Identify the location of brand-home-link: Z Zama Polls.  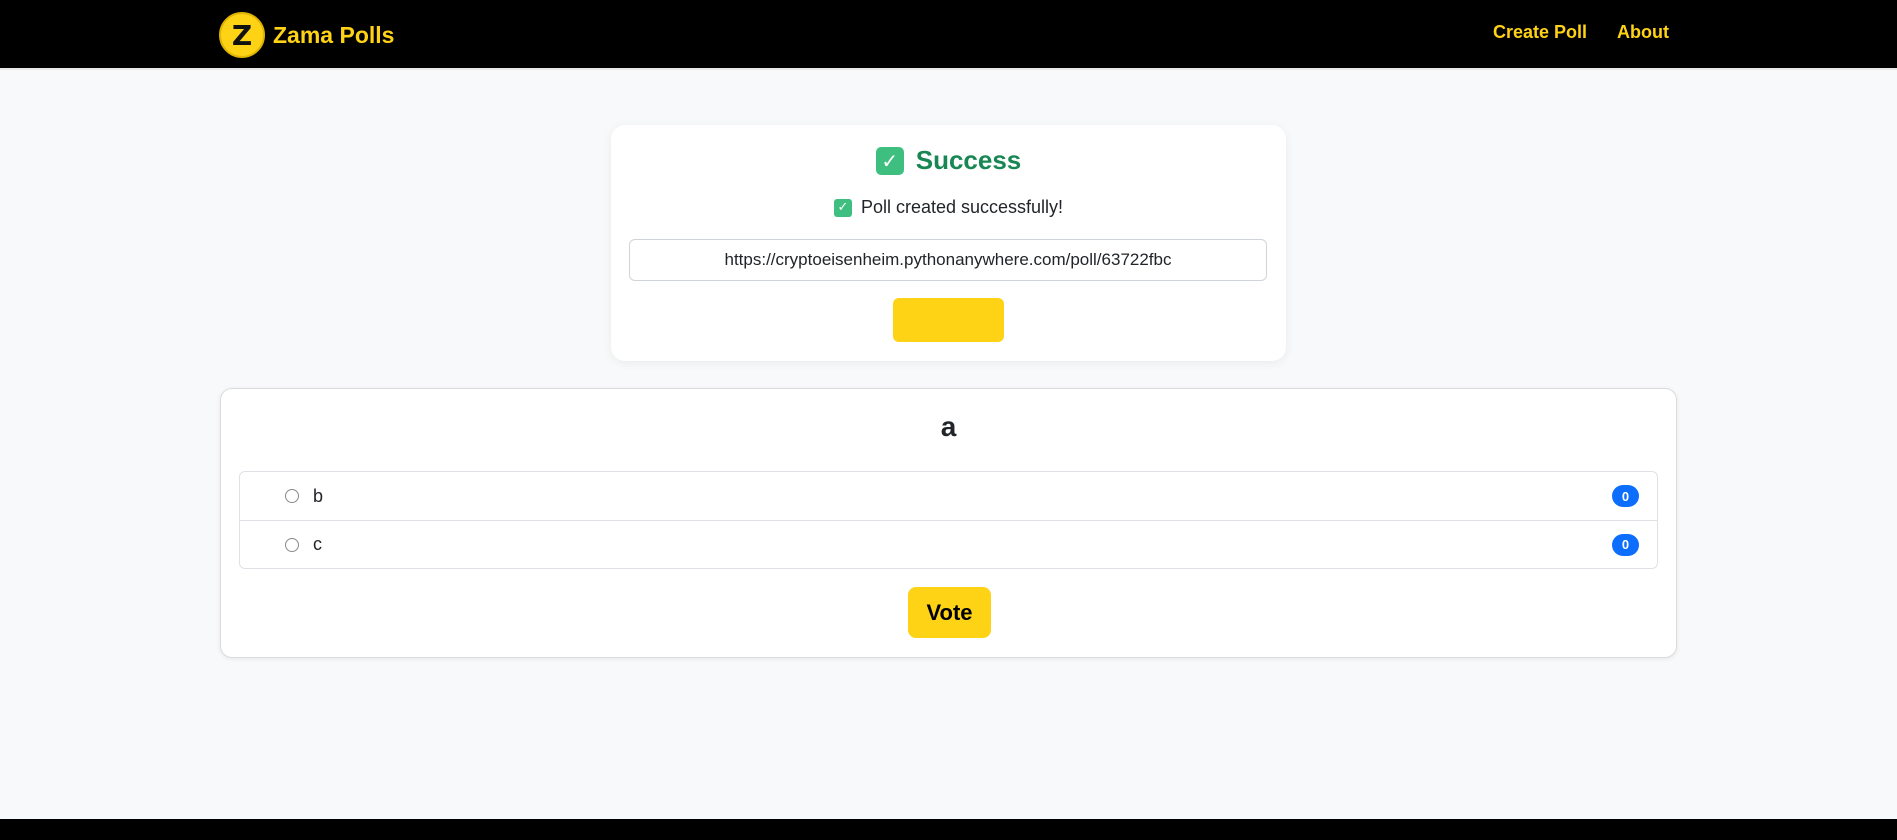
(306, 35).